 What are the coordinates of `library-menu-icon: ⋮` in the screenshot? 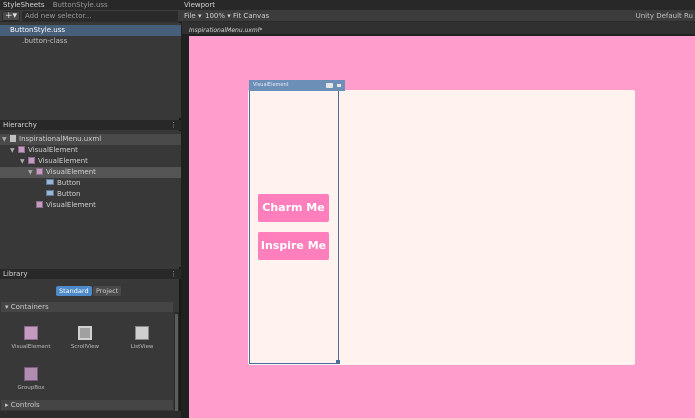 It's located at (173, 274).